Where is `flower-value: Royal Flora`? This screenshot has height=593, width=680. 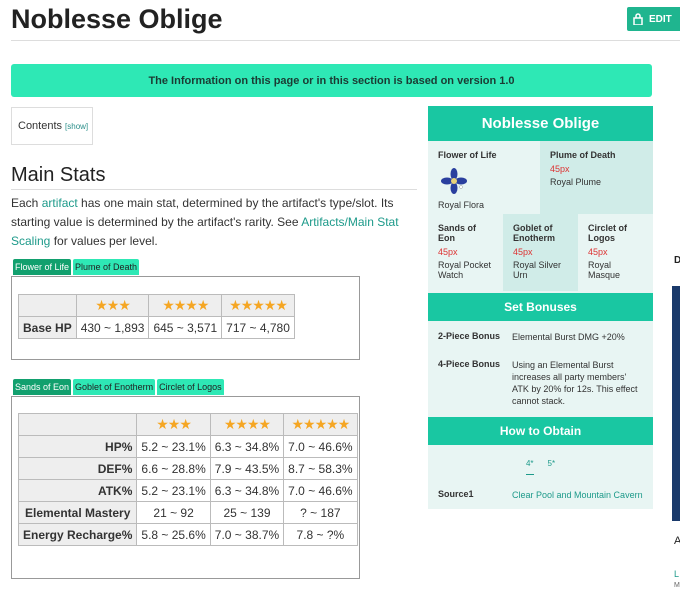
flower-value: Royal Flora is located at coordinates (461, 205).